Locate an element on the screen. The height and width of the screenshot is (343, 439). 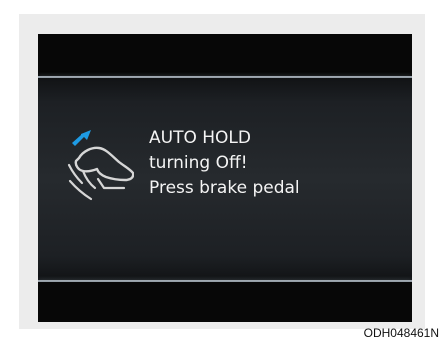
display-top-band is located at coordinates (225, 55).